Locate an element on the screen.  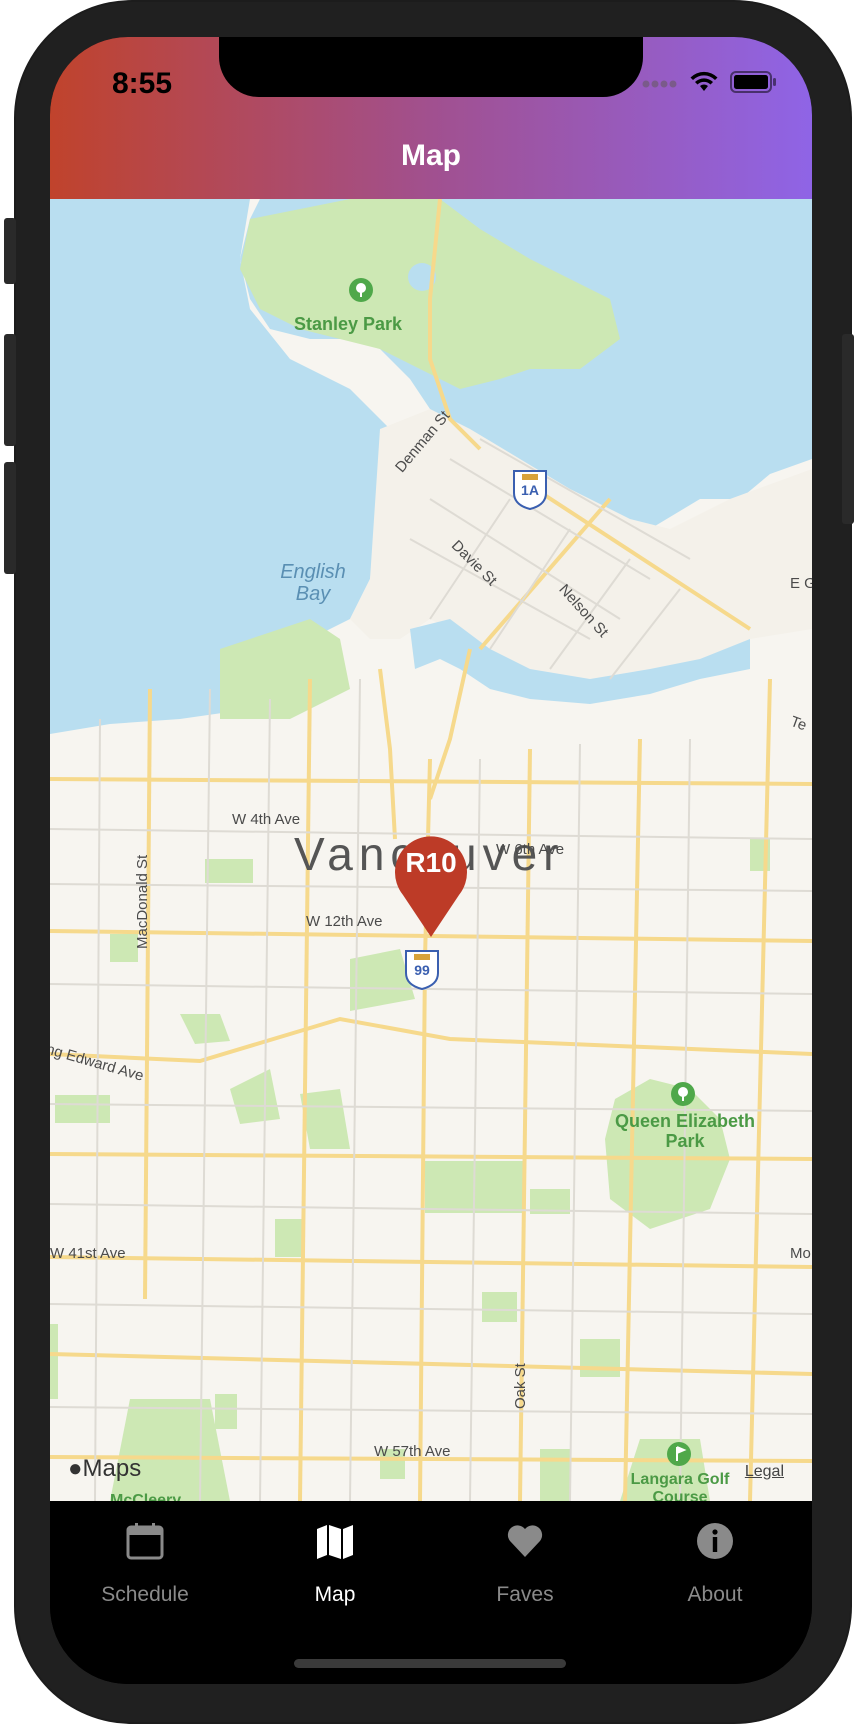
shield-label: 99 is located at coordinates (422, 970).